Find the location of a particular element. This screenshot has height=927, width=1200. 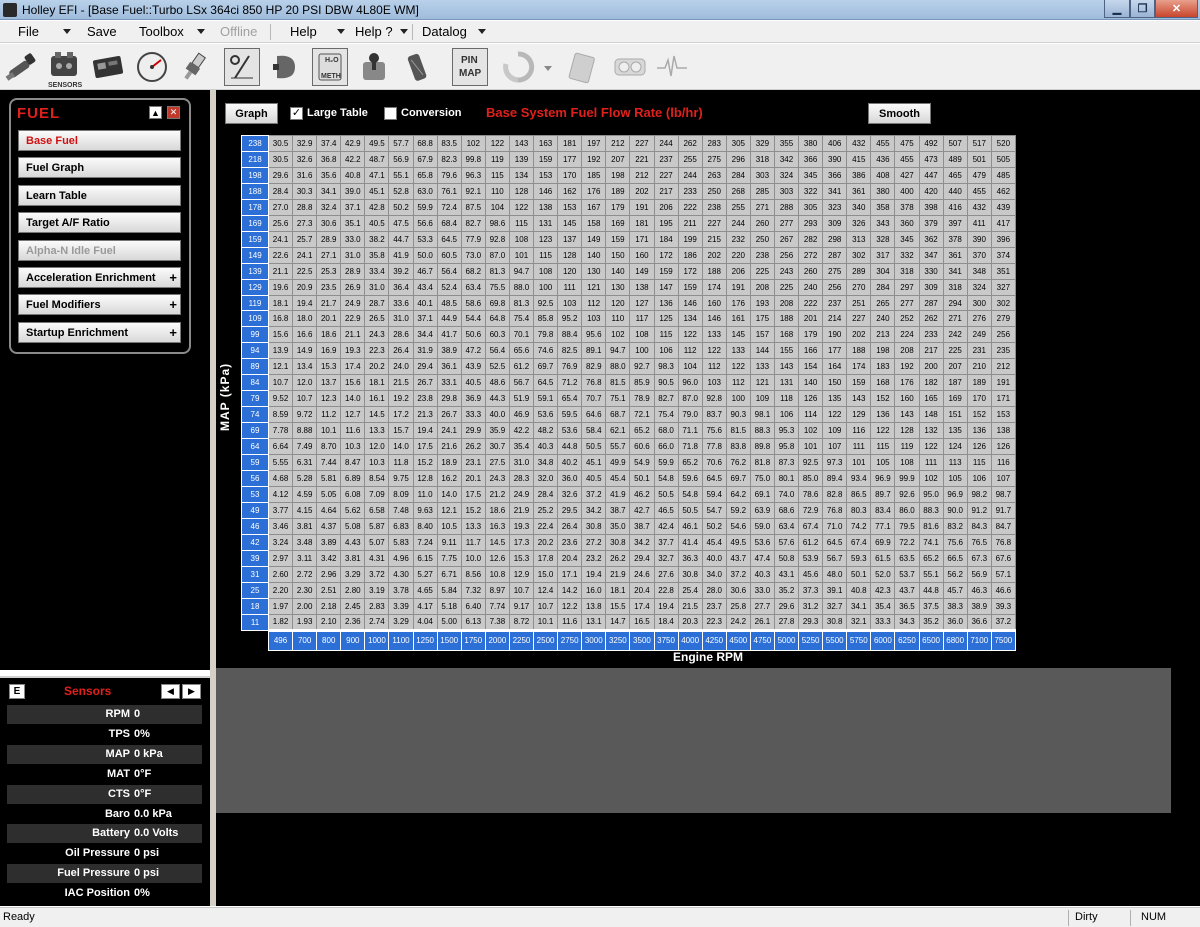

menu-file: File is located at coordinates (28, 31).